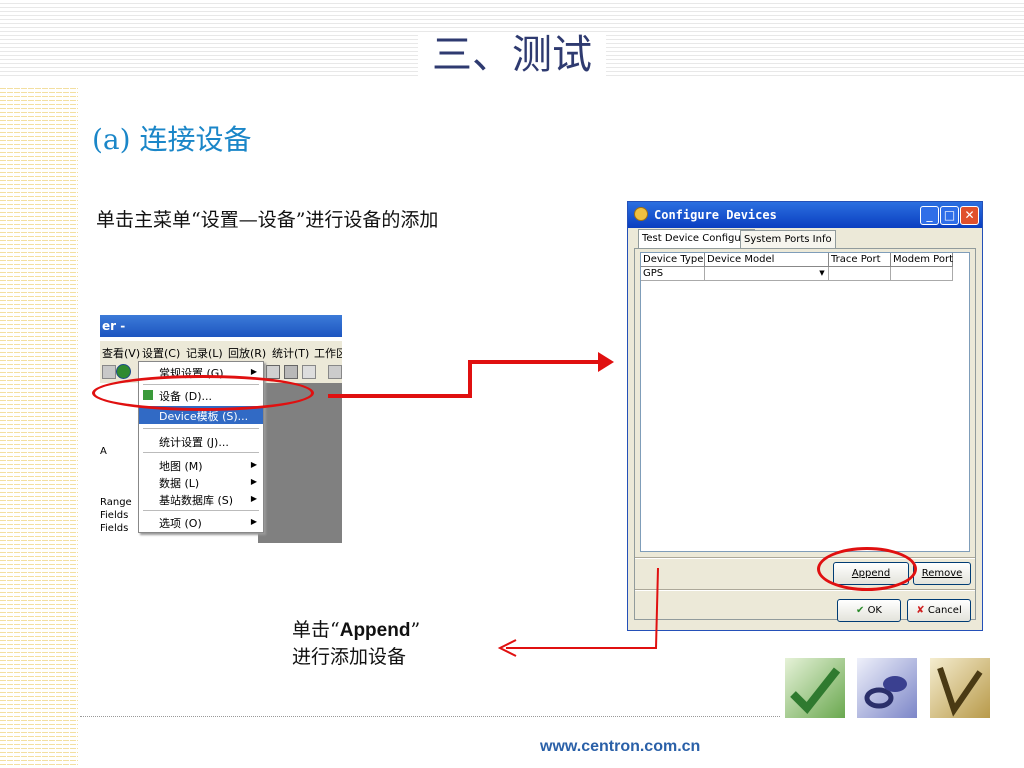 Image resolution: width=1024 pixels, height=768 pixels. I want to click on maximize-icon: □, so click(949, 215).